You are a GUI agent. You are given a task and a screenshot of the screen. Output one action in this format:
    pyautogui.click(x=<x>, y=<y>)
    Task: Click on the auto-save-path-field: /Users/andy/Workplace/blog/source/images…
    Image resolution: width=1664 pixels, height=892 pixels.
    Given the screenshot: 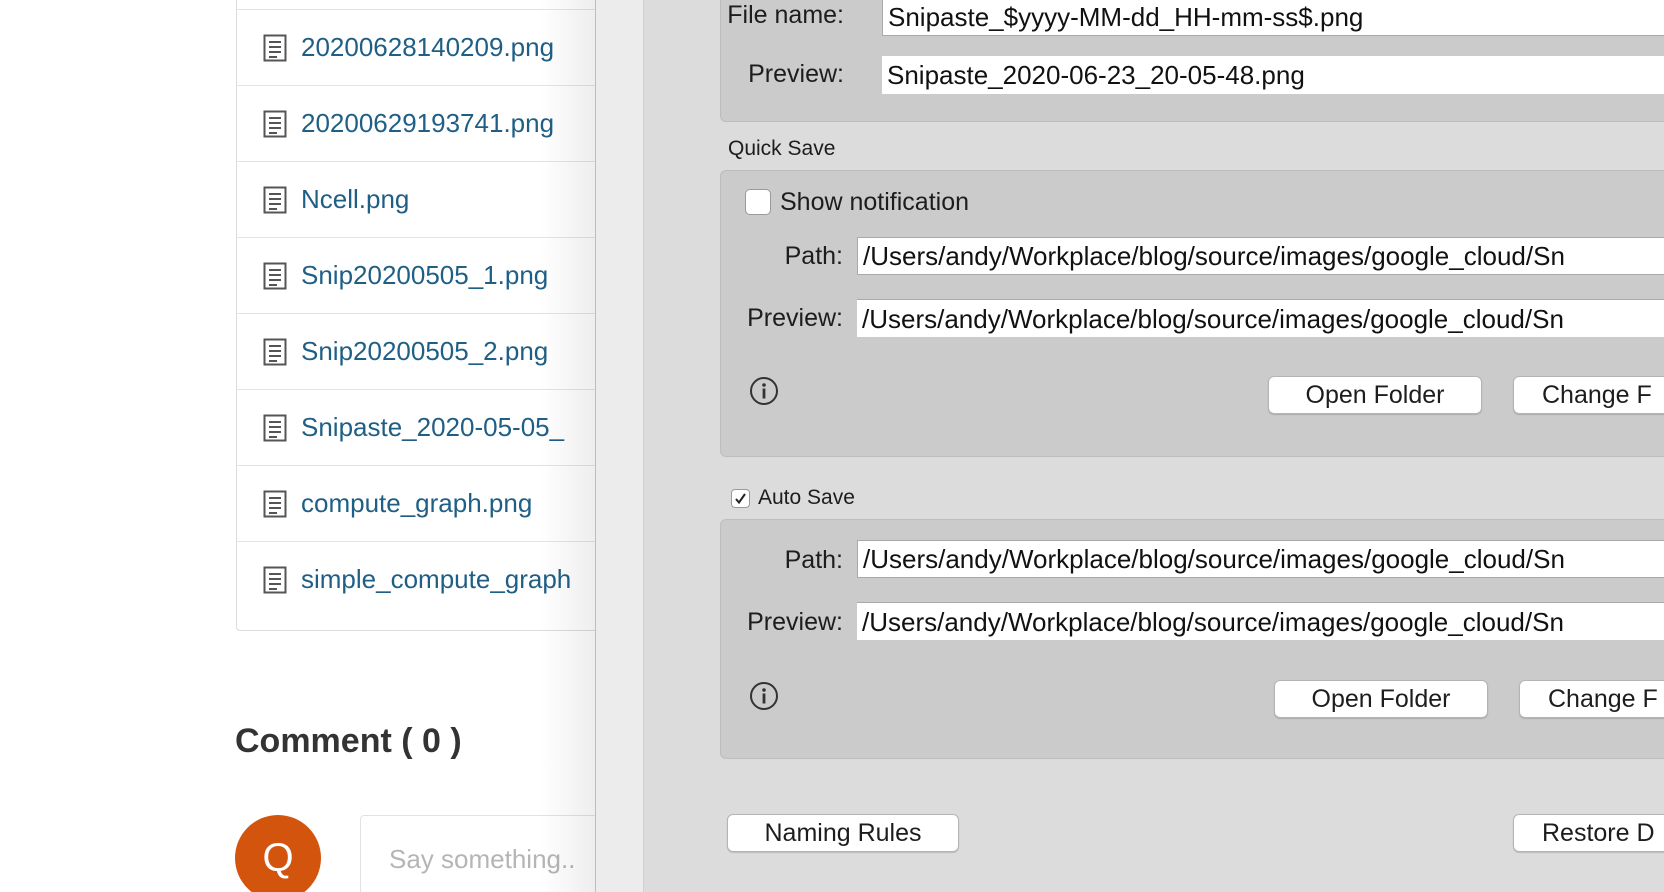 What is the action you would take?
    pyautogui.click(x=1260, y=559)
    